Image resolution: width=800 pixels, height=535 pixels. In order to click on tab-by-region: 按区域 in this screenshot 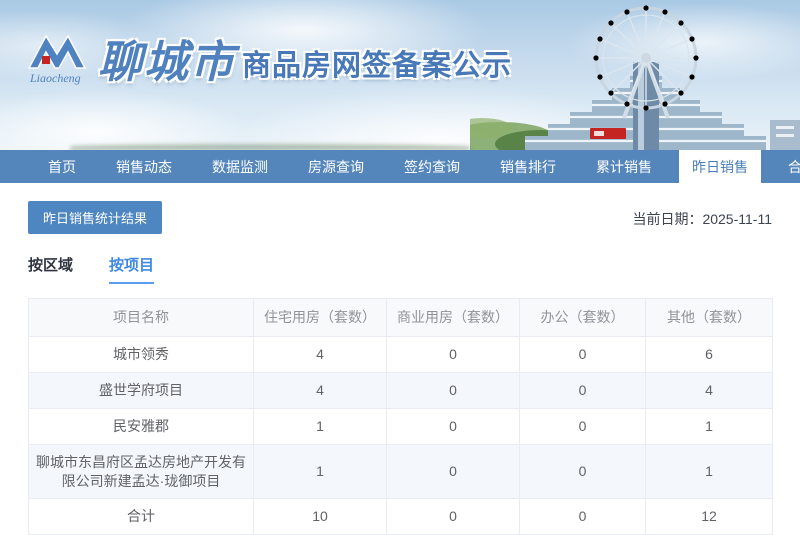, I will do `click(50, 269)`.